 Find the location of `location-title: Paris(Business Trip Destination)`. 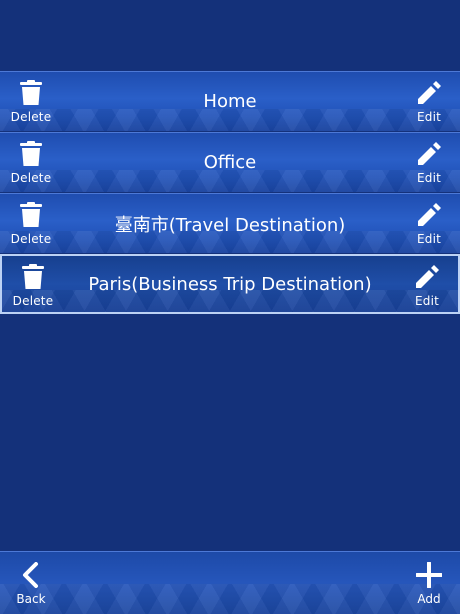

location-title: Paris(Business Trip Destination) is located at coordinates (230, 284).